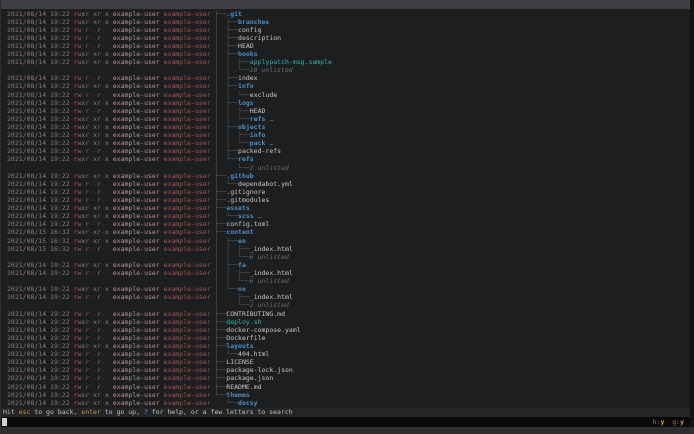  I want to click on entry-name: _index.html, so click(271, 248).